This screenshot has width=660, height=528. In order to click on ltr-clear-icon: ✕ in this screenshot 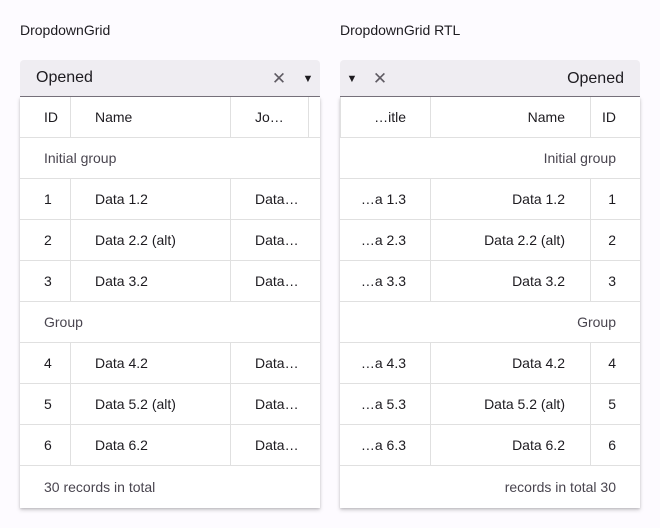, I will do `click(279, 78)`.